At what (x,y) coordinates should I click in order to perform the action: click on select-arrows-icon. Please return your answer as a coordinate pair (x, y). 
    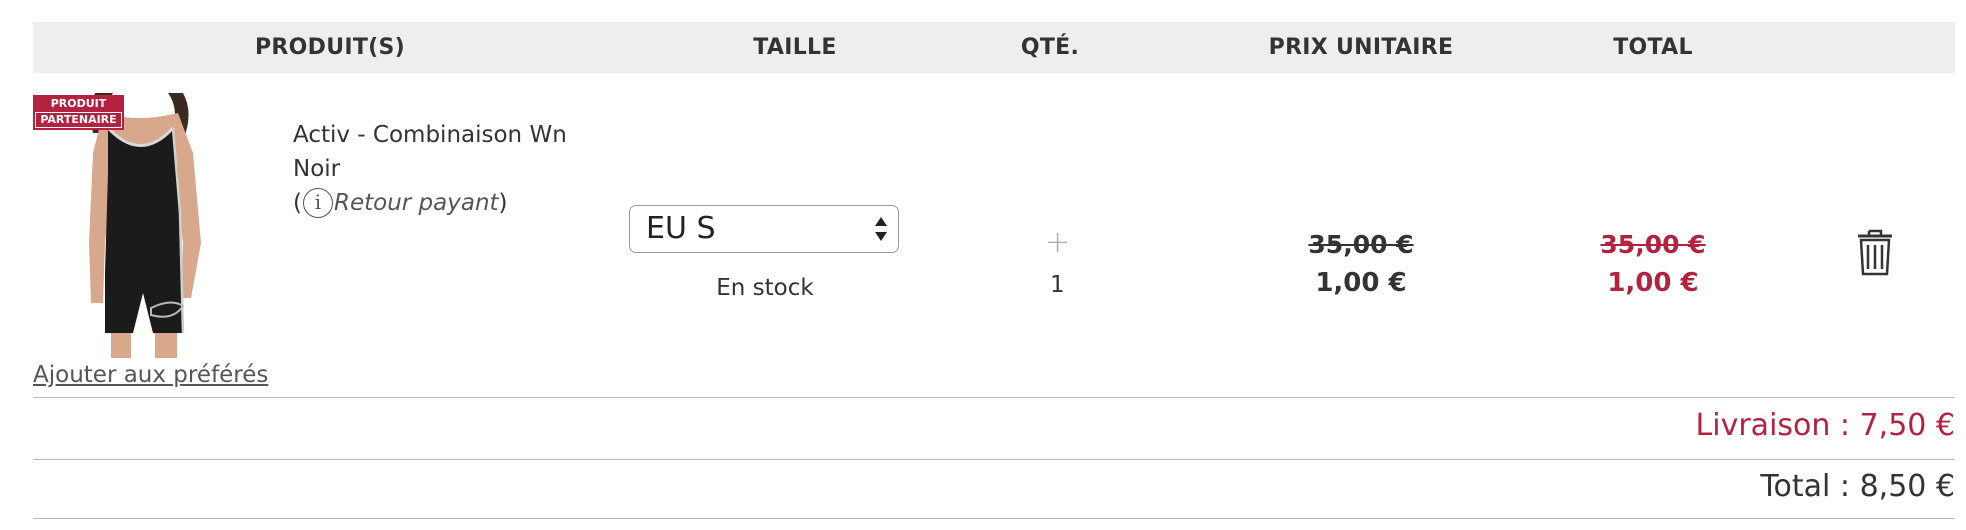
    Looking at the image, I should click on (881, 229).